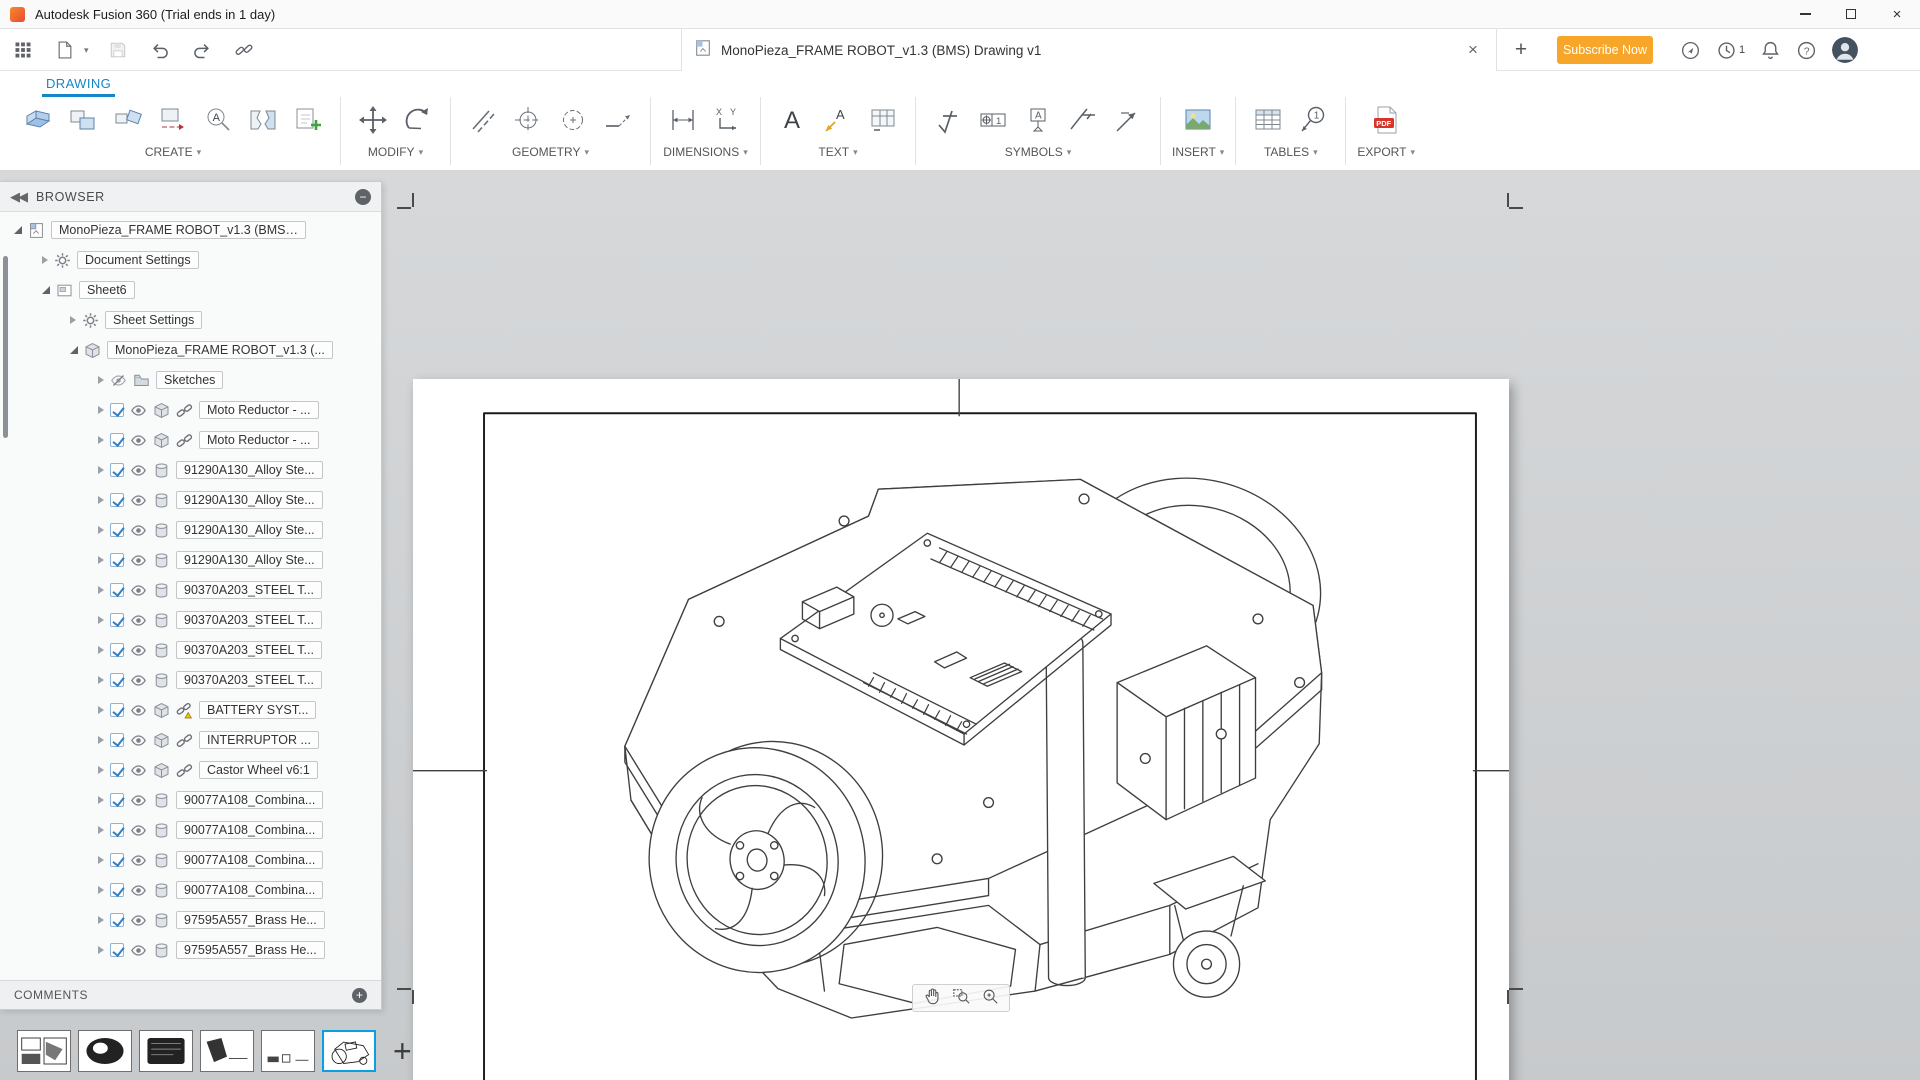 This screenshot has height=1080, width=1920. Describe the element at coordinates (1198, 152) in the screenshot. I see `ribbon-group-label-insert: INSERT ▾` at that location.